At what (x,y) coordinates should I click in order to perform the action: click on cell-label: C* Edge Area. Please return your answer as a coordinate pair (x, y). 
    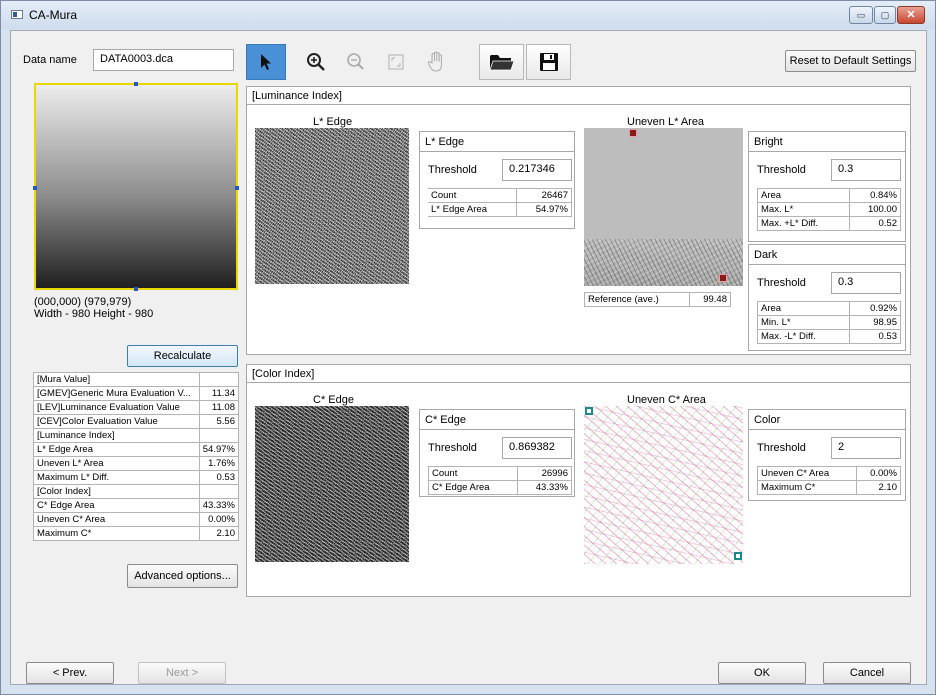
    Looking at the image, I should click on (473, 487).